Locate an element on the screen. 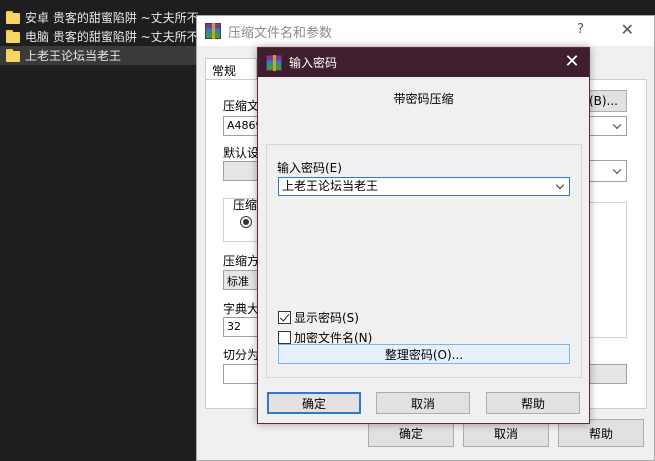 Image resolution: width=655 pixels, height=461 pixels. password-input: 上老王论坛当老王 is located at coordinates (424, 186).